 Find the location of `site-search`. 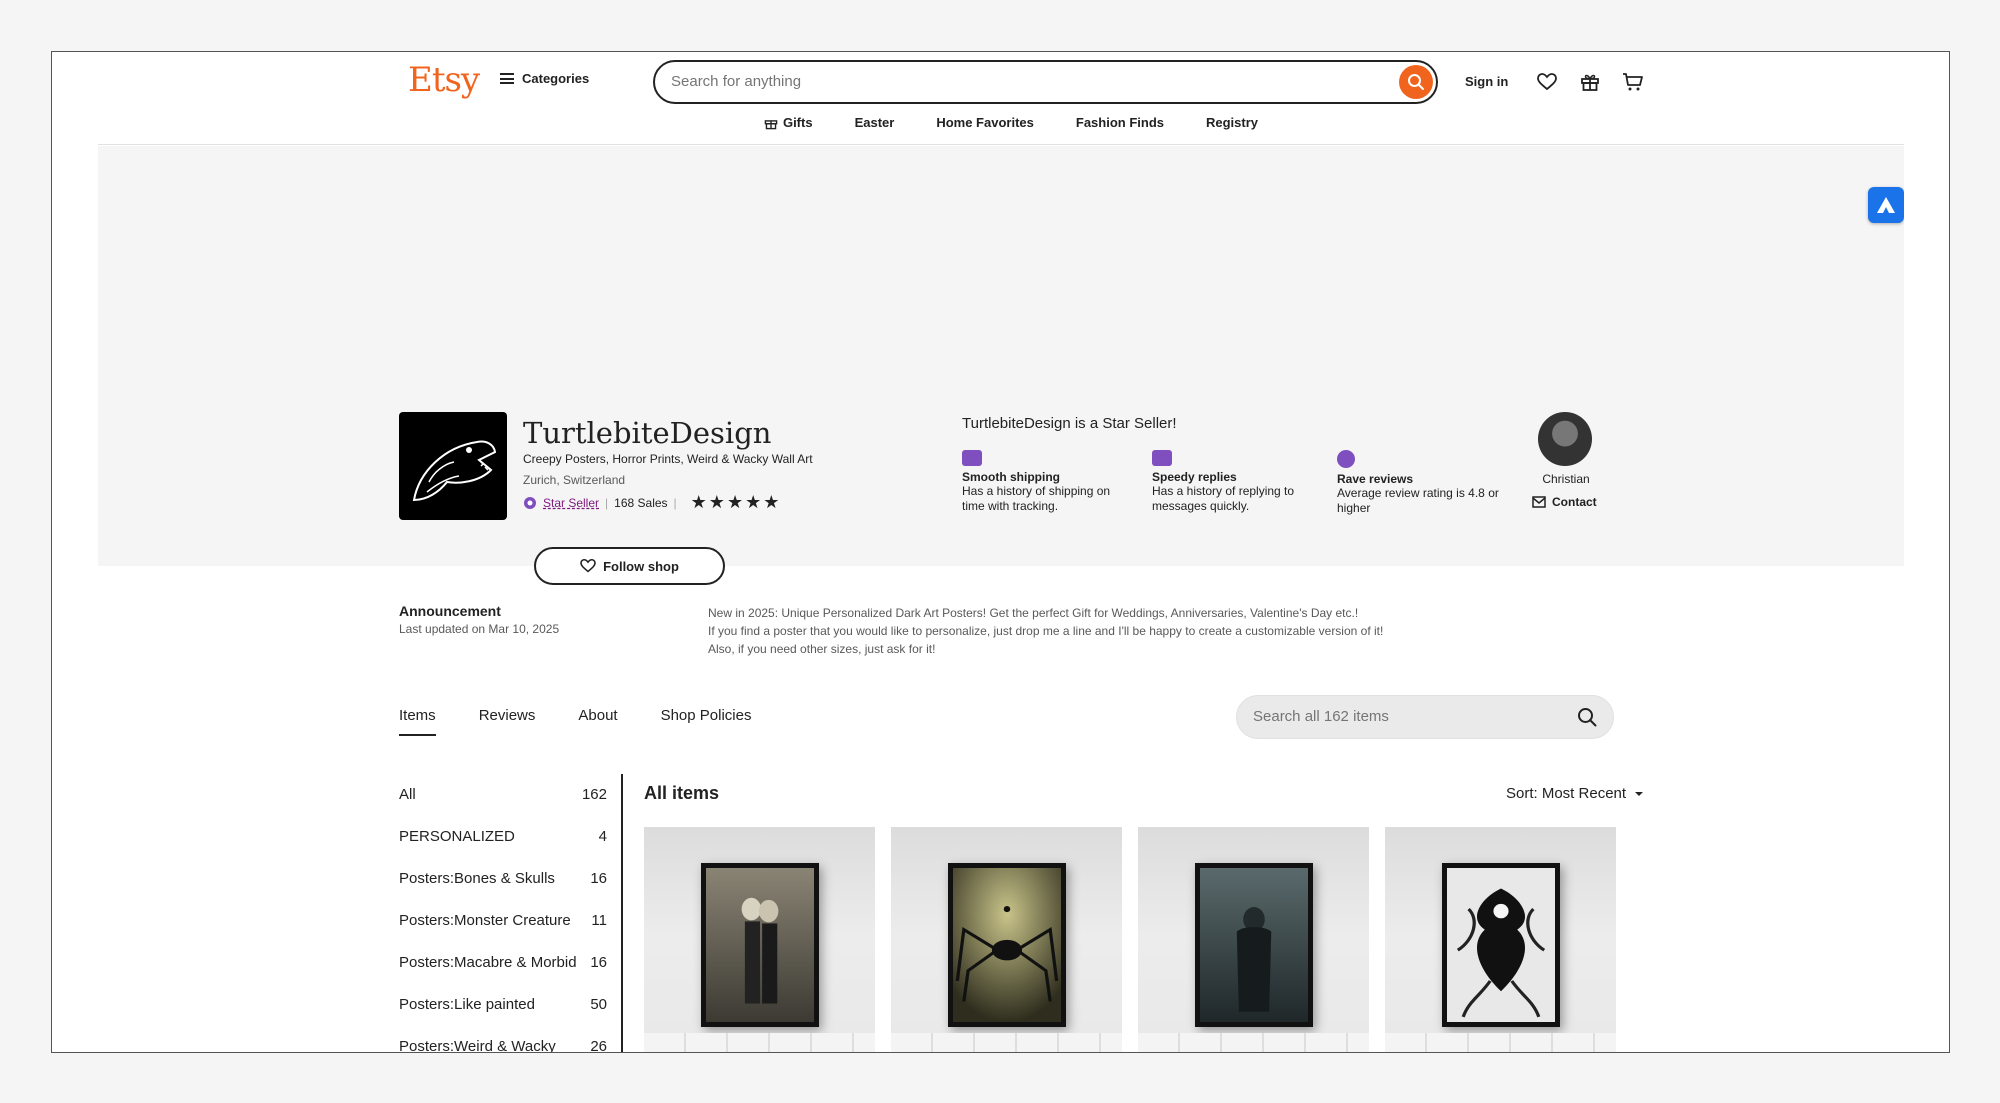

site-search is located at coordinates (1045, 82).